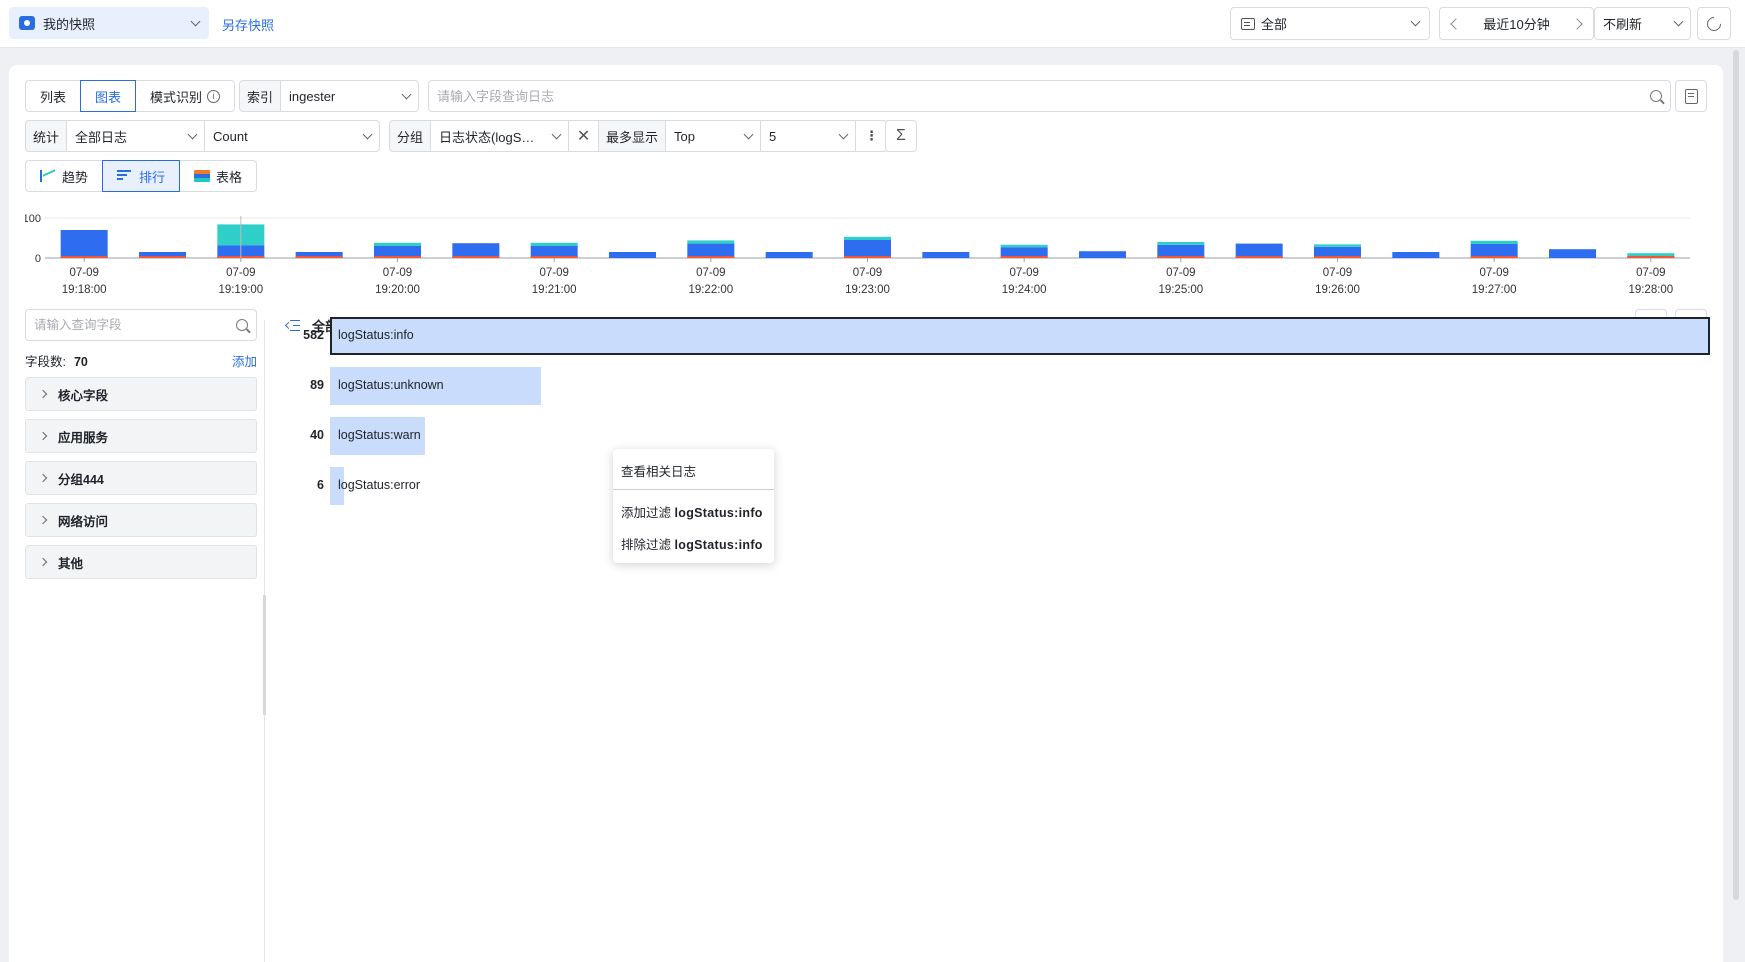 The width and height of the screenshot is (1745, 962). What do you see at coordinates (684, 136) in the screenshot?
I see `max-order-value: Top` at bounding box center [684, 136].